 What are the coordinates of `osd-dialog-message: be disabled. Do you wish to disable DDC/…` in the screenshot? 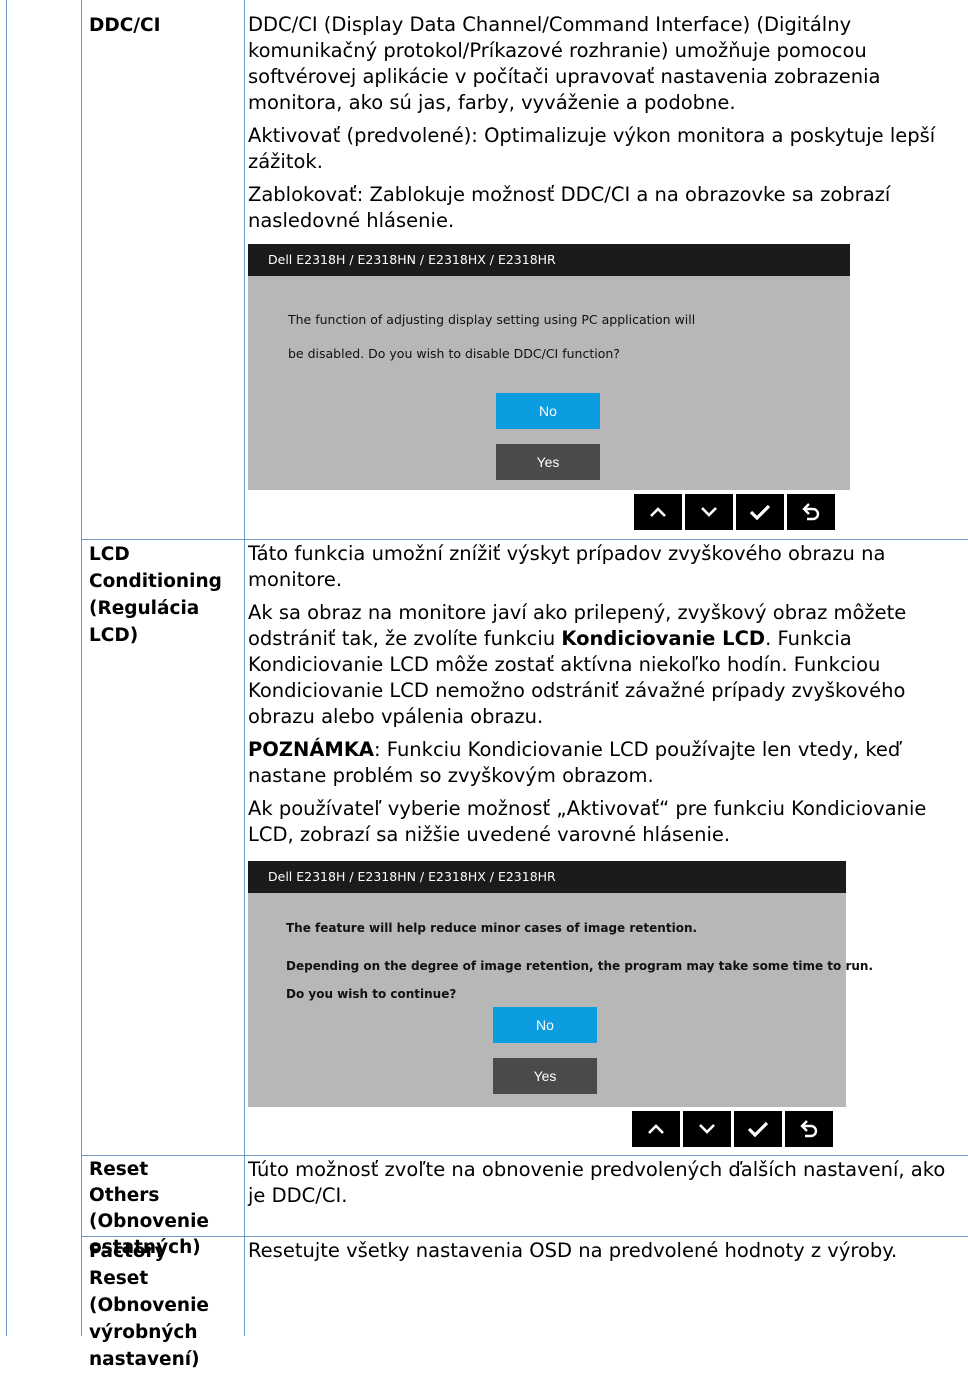 It's located at (454, 353).